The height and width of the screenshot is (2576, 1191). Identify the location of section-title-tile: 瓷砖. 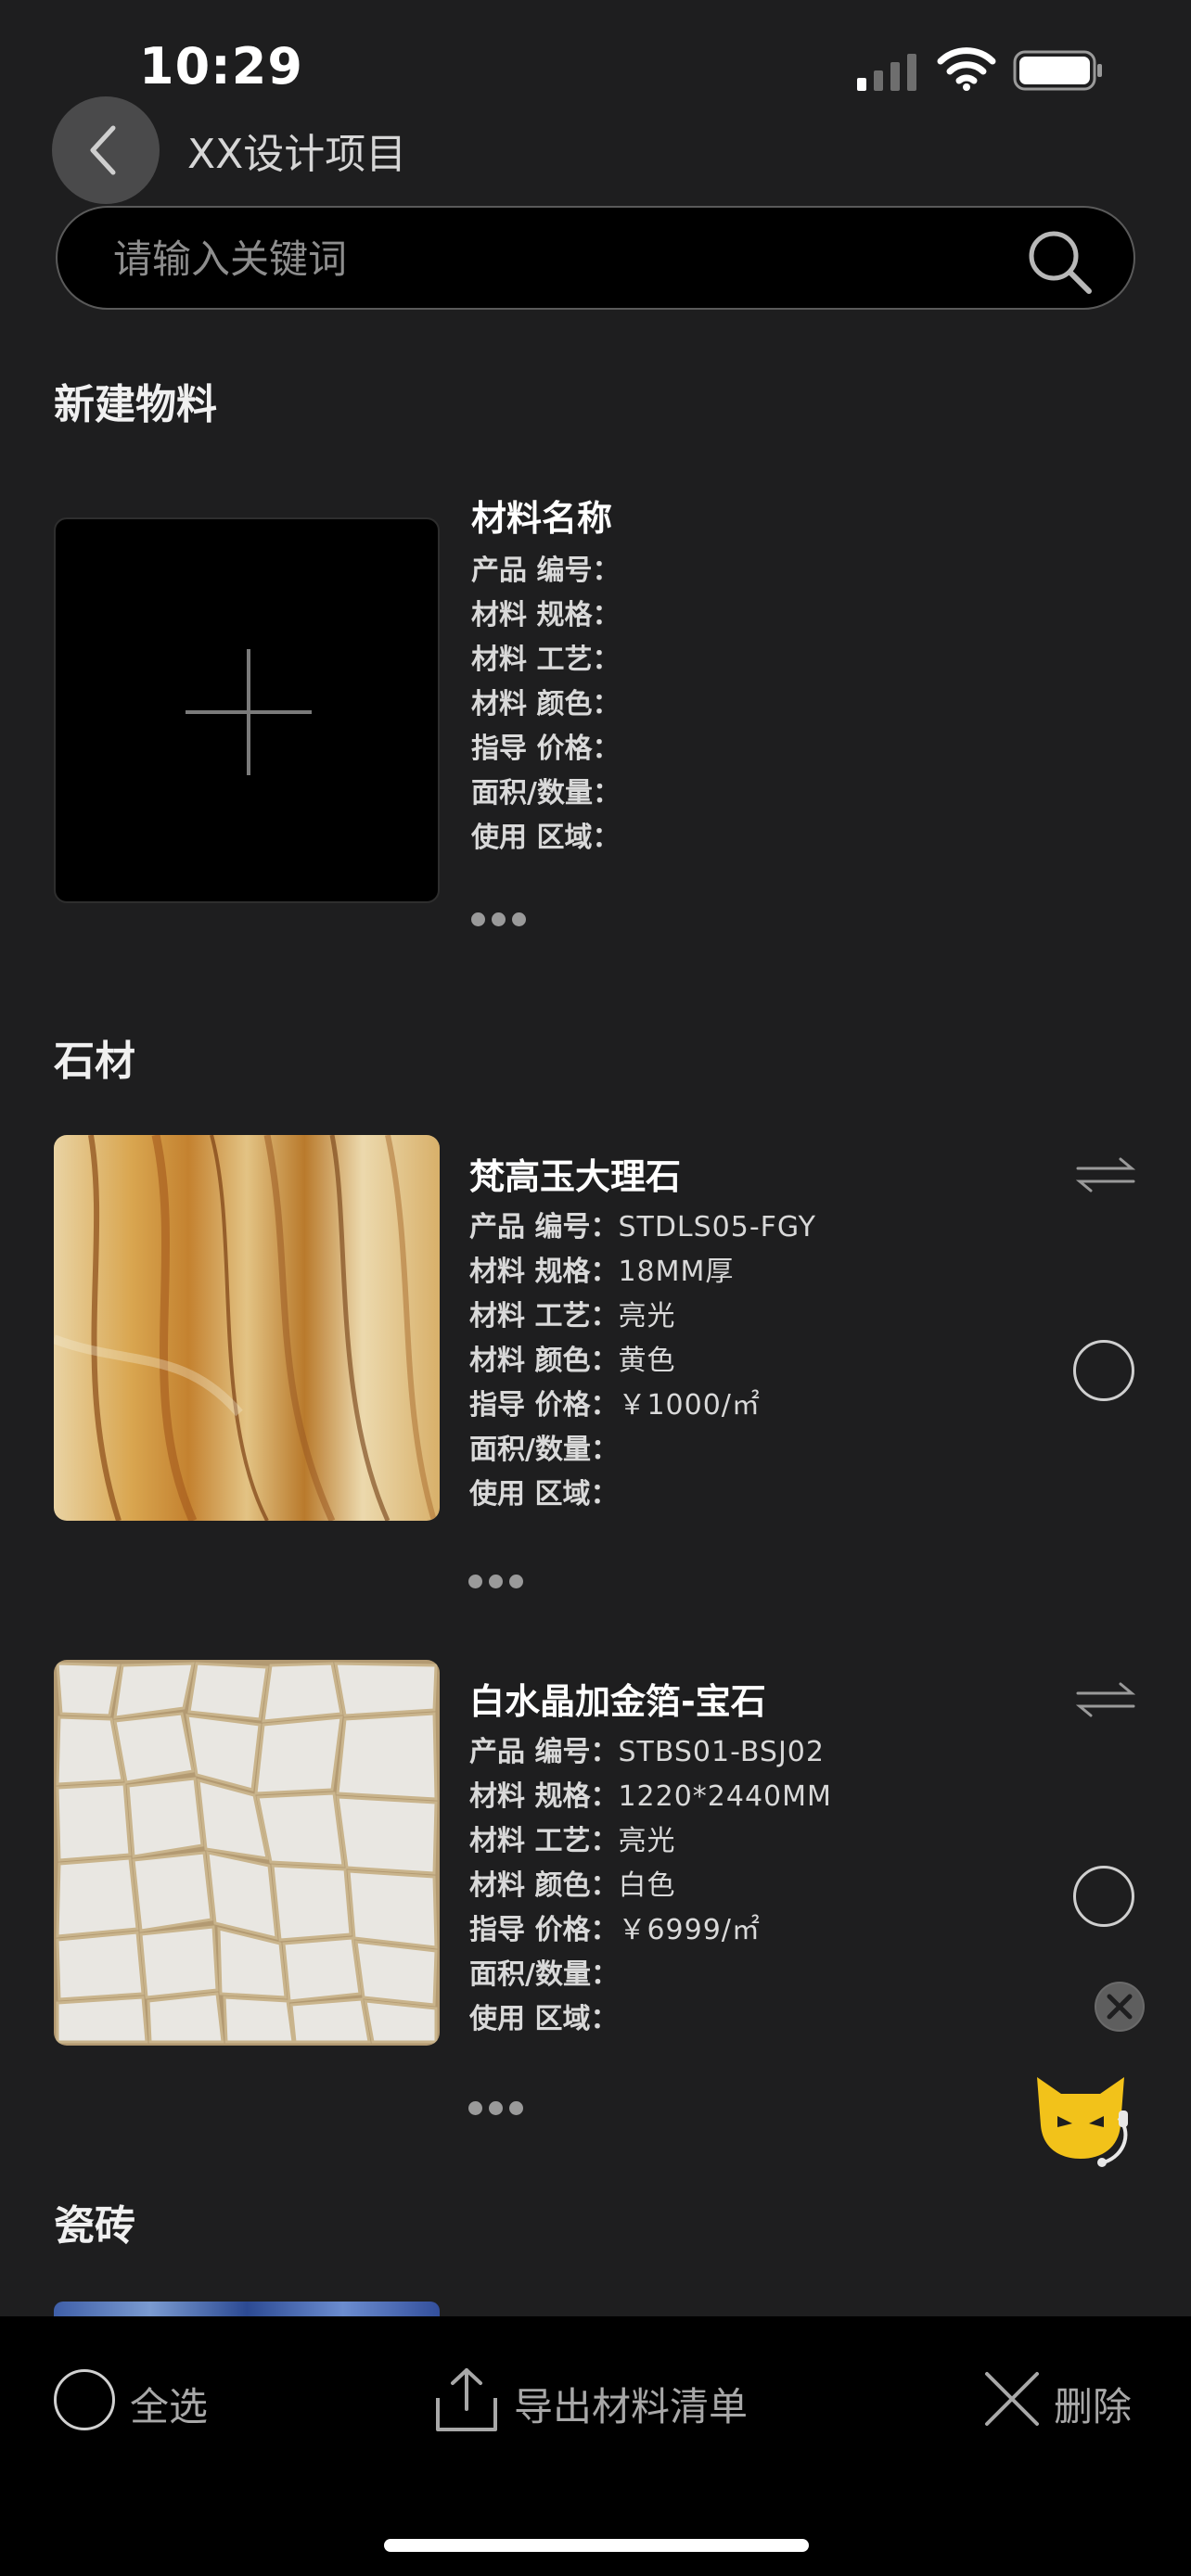
(95, 2226).